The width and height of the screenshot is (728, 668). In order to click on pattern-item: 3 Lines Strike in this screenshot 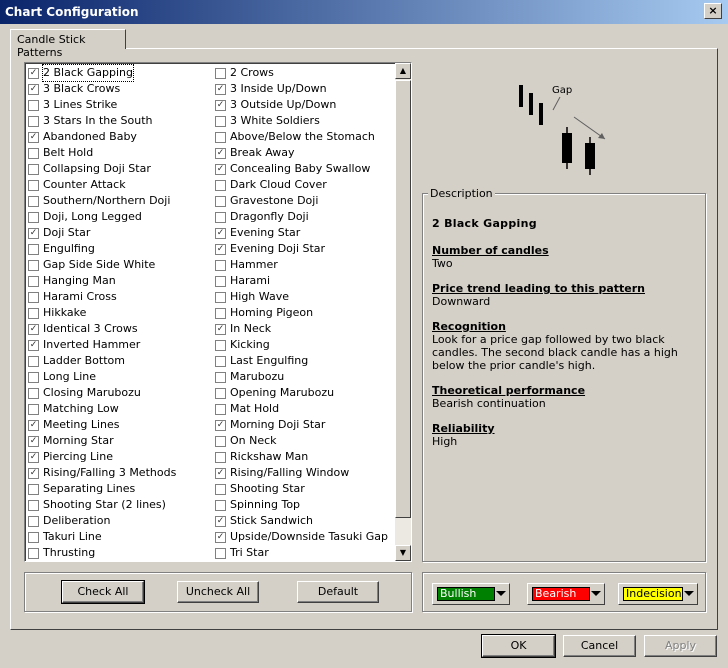, I will do `click(102, 105)`.